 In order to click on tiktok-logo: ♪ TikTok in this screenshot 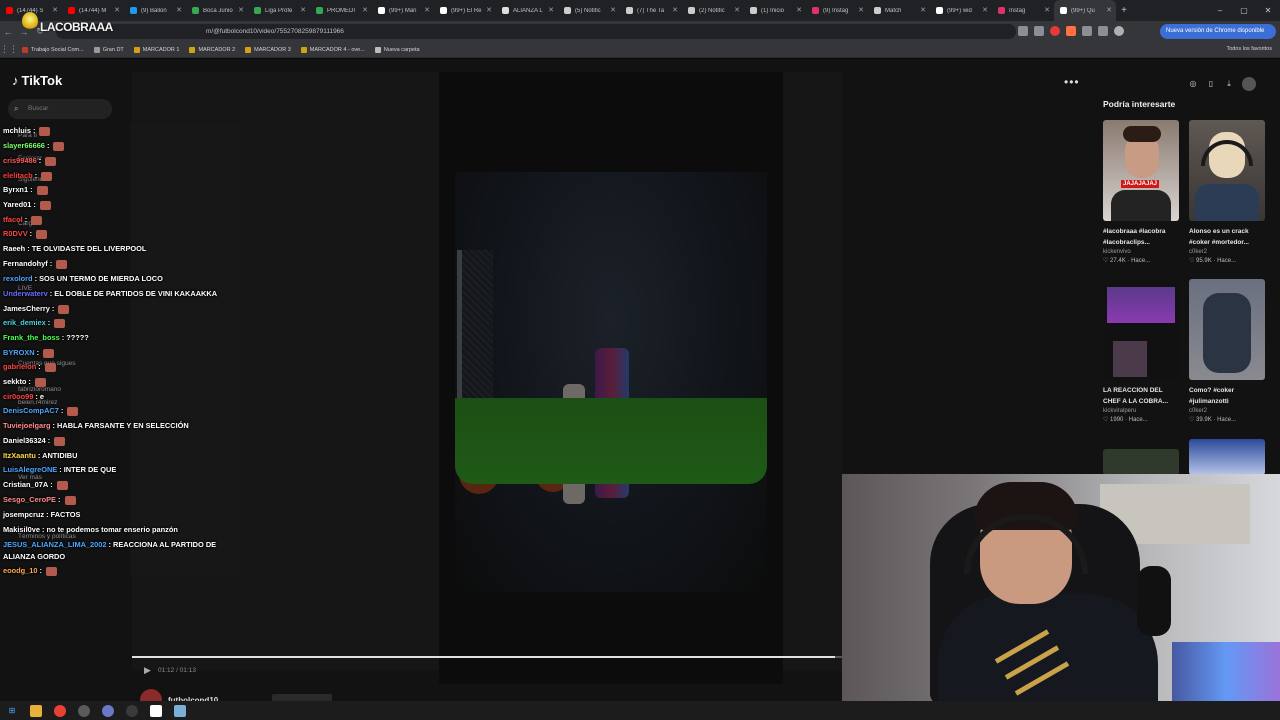, I will do `click(37, 80)`.